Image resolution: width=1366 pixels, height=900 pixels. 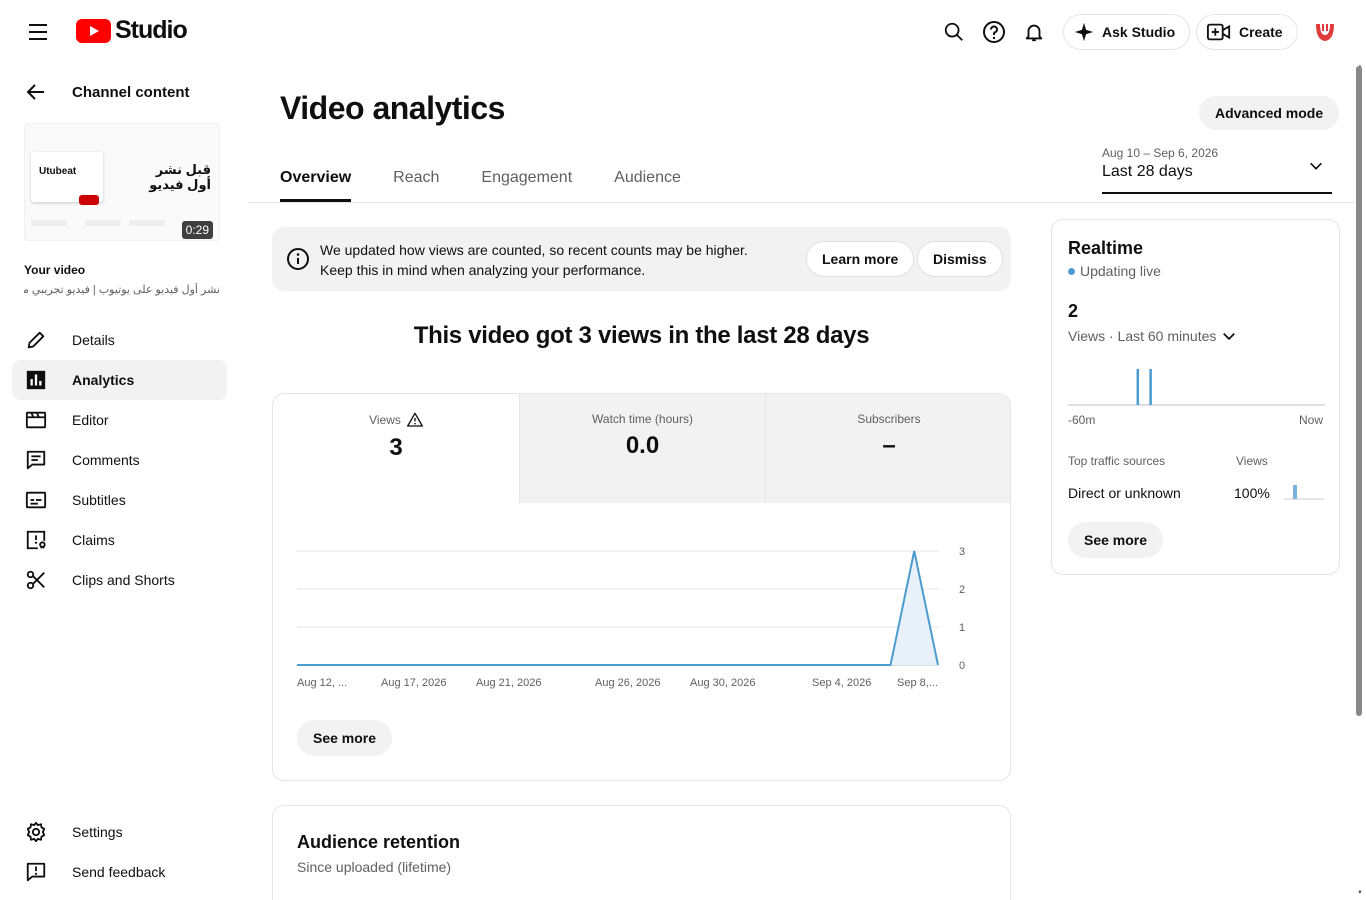 I want to click on chevron-down-icon, so click(x=1229, y=337).